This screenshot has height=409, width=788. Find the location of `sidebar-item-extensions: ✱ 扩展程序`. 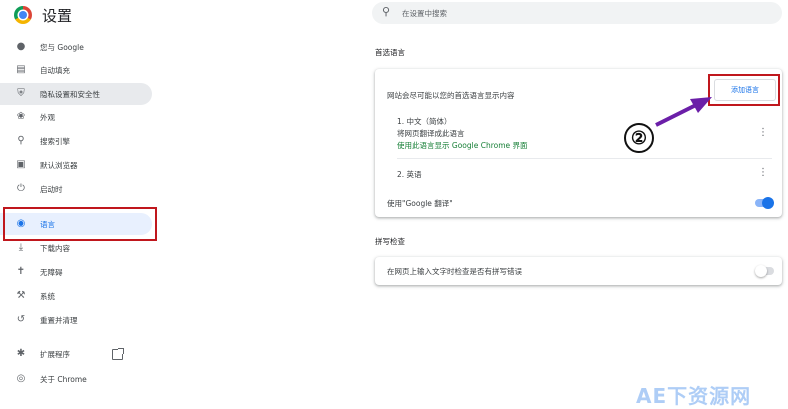

sidebar-item-extensions: ✱ 扩展程序 is located at coordinates (76, 354).